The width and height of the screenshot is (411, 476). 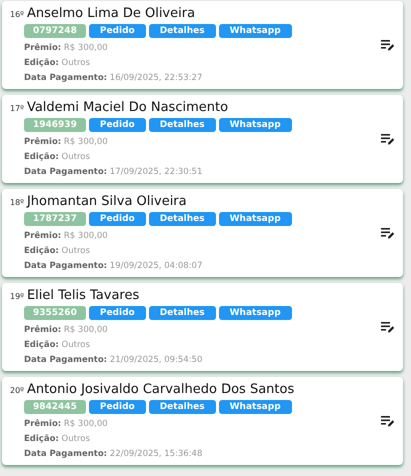 What do you see at coordinates (114, 266) in the screenshot?
I see `info-line: Data Pagamento: 19/09/2025, 04:08:07` at bounding box center [114, 266].